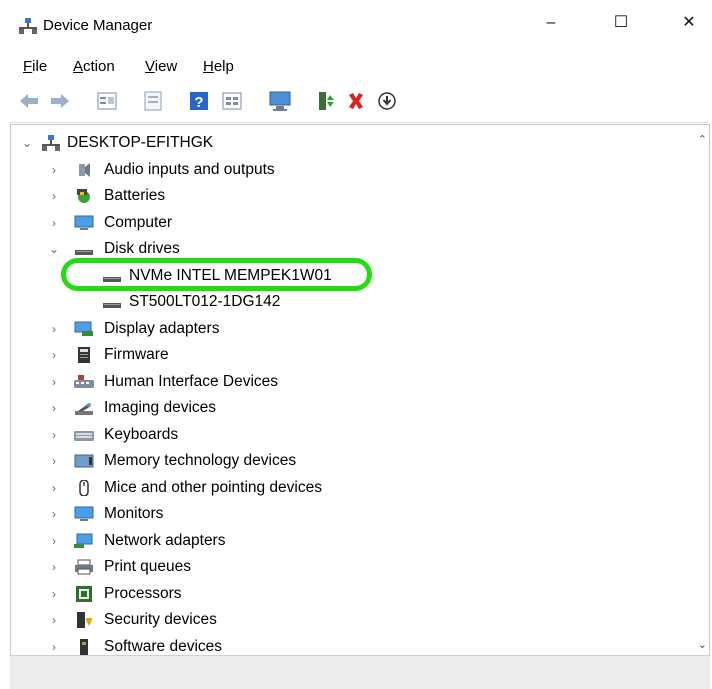 Image resolution: width=712 pixels, height=689 pixels. I want to click on scroll-down-arrow-icon: ⌄, so click(702, 644).